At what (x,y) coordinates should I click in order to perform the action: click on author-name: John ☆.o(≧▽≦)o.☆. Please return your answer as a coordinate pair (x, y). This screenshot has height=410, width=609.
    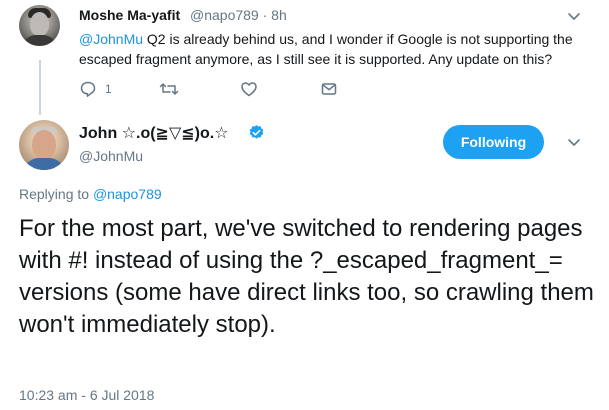
    Looking at the image, I should click on (154, 133).